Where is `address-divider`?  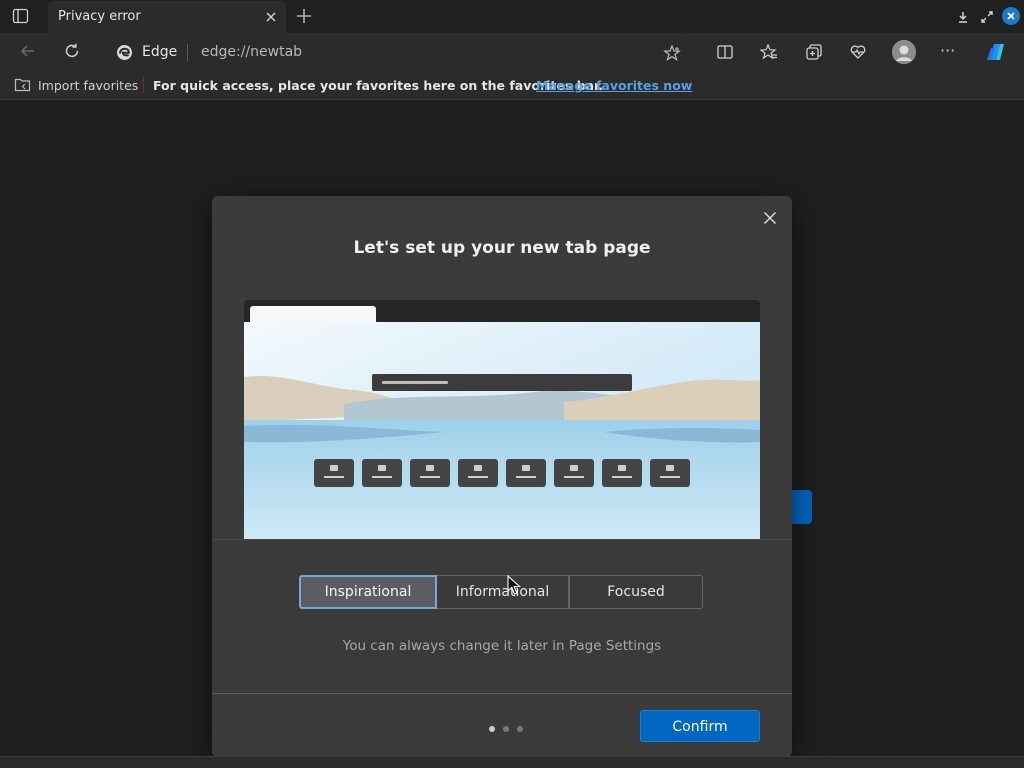
address-divider is located at coordinates (187, 52).